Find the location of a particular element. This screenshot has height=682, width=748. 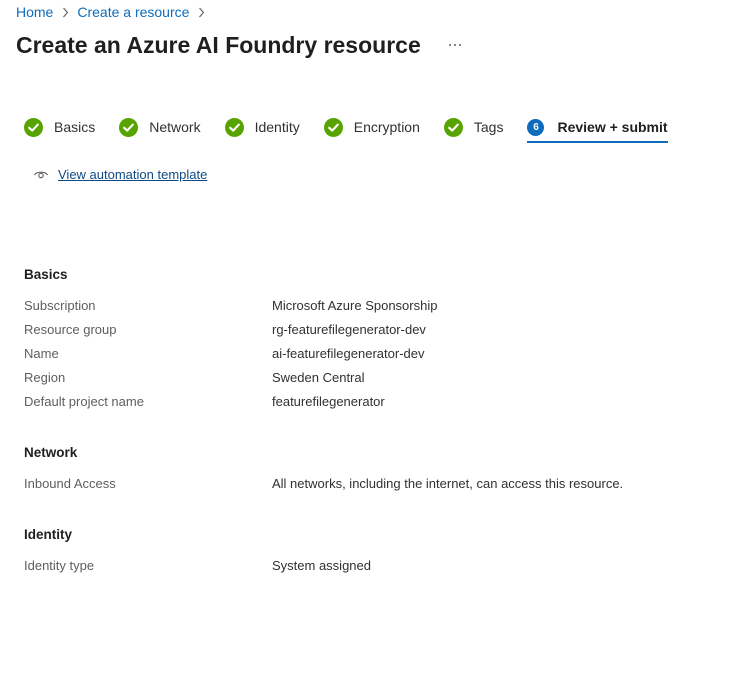

more-options-button is located at coordinates (455, 45).